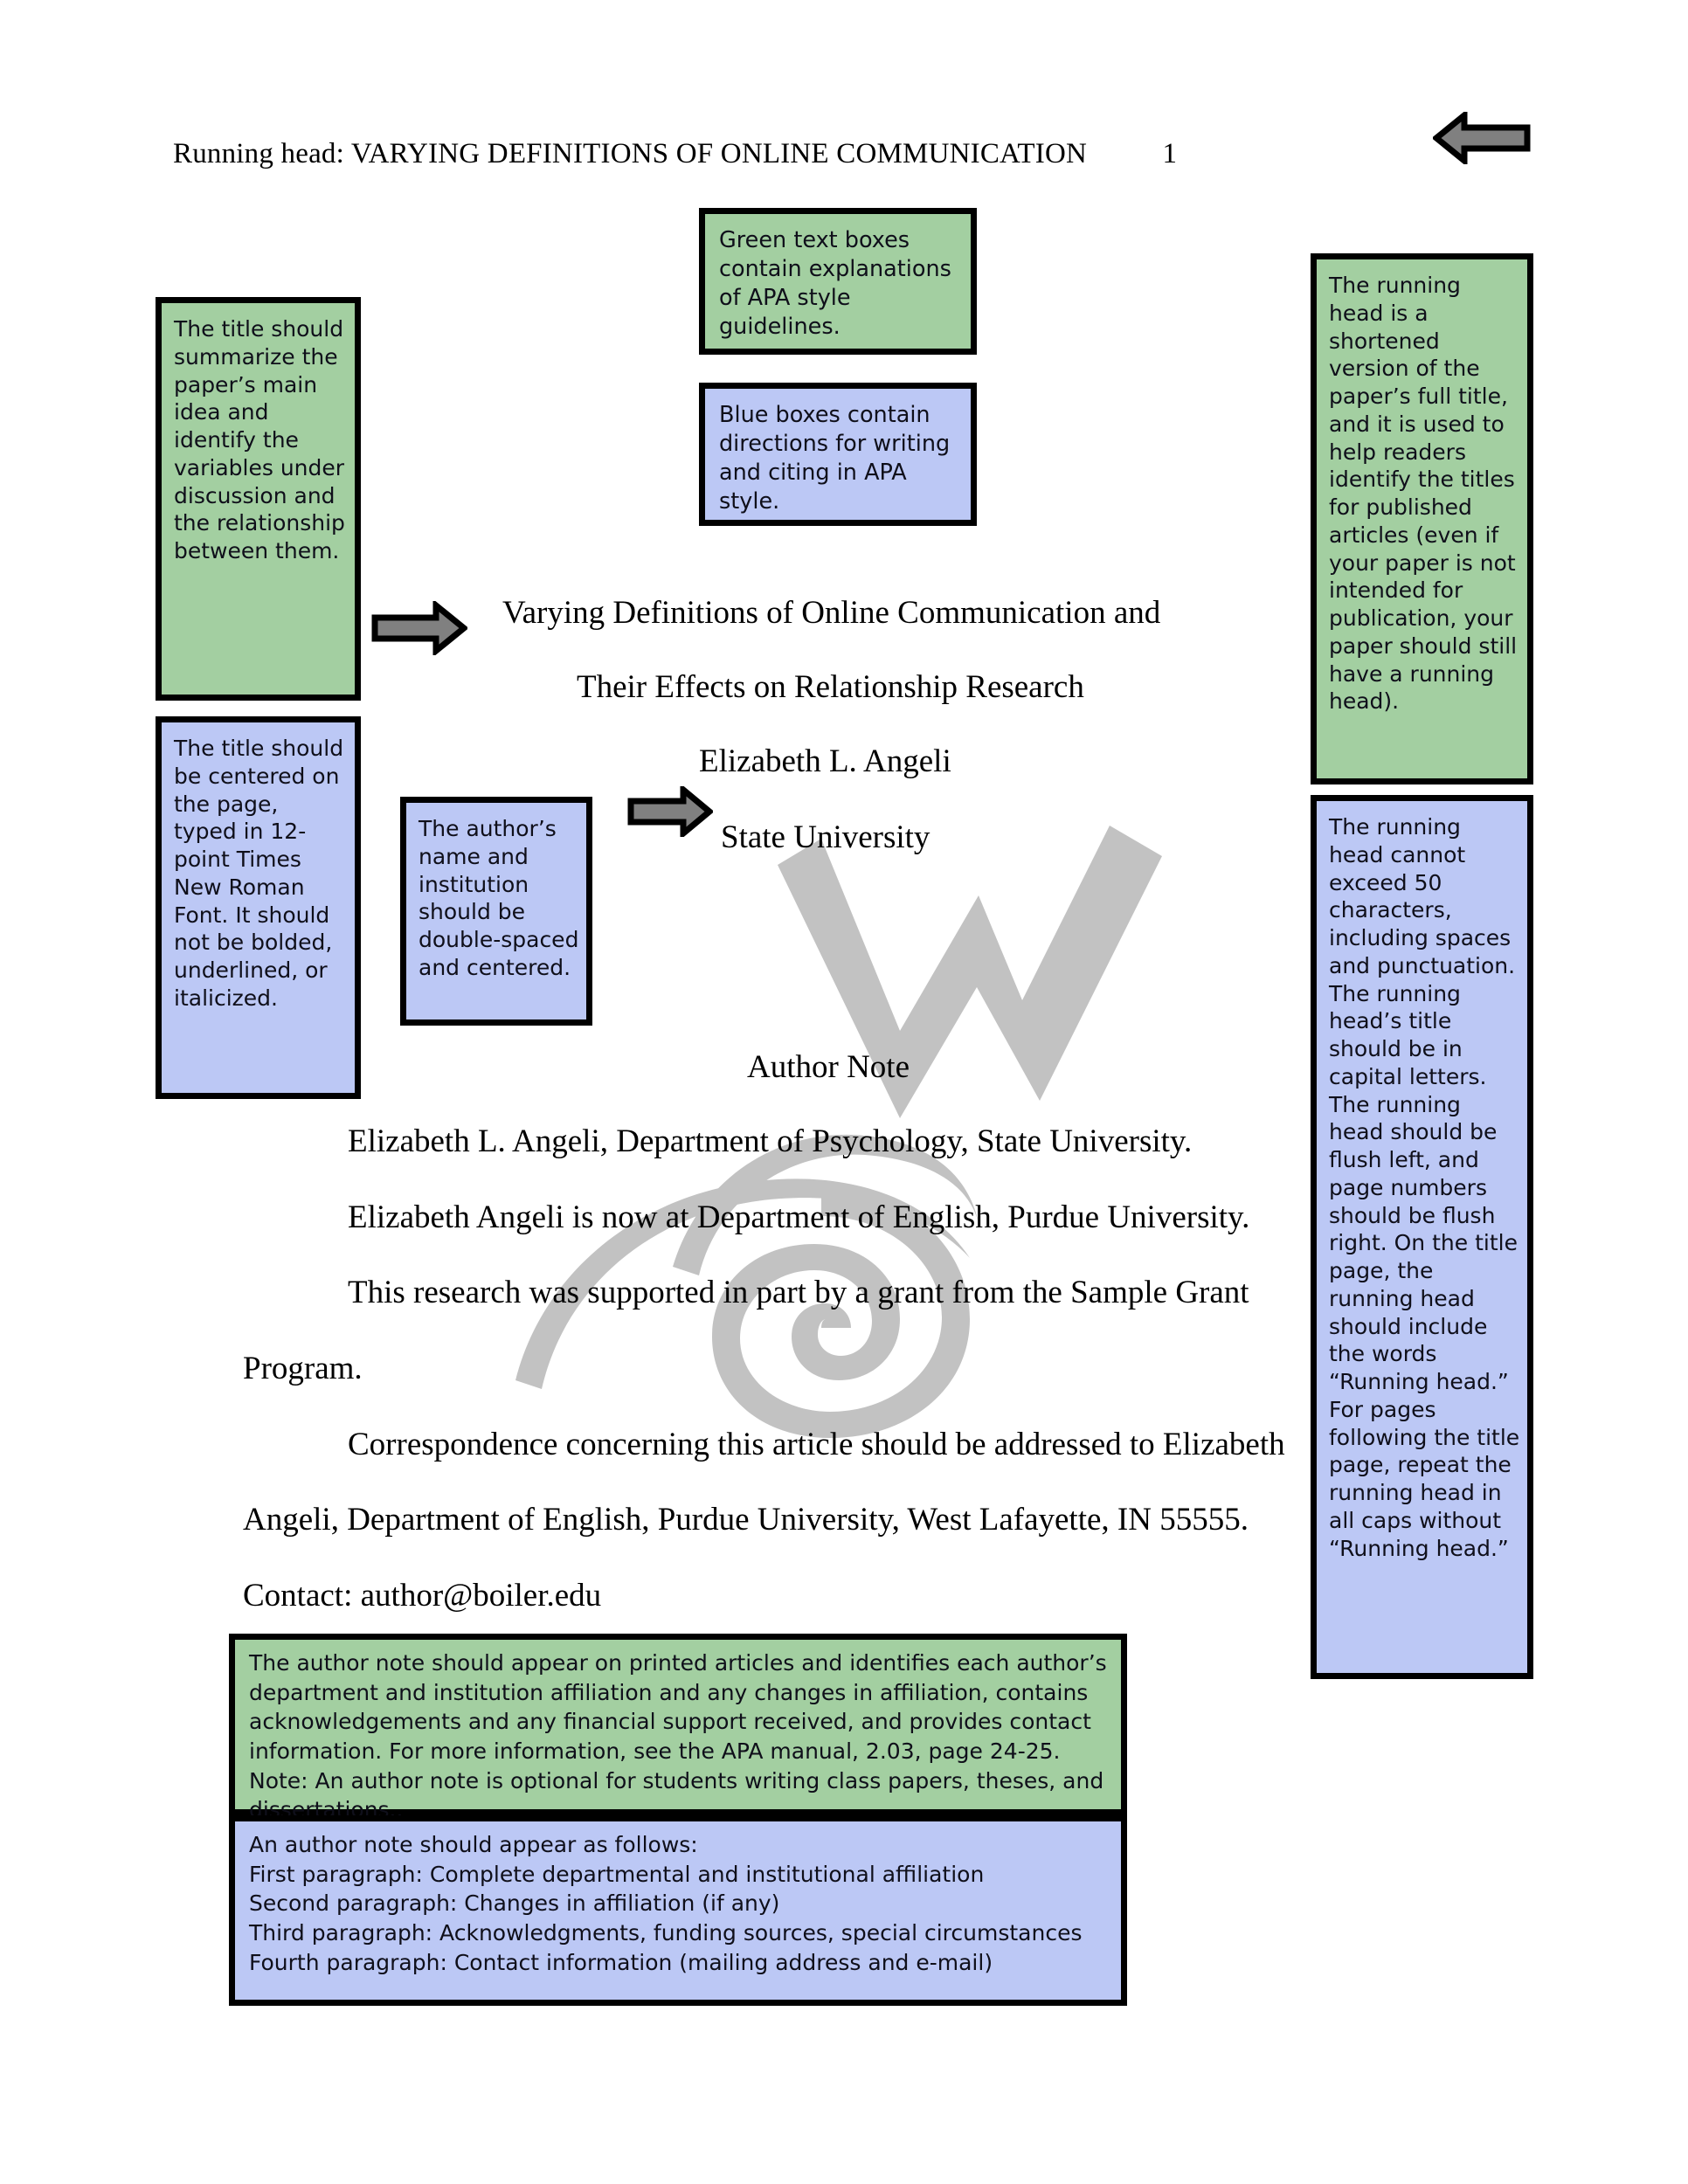 Image resolution: width=1688 pixels, height=2184 pixels. I want to click on arrow-to-author-icon, so click(671, 811).